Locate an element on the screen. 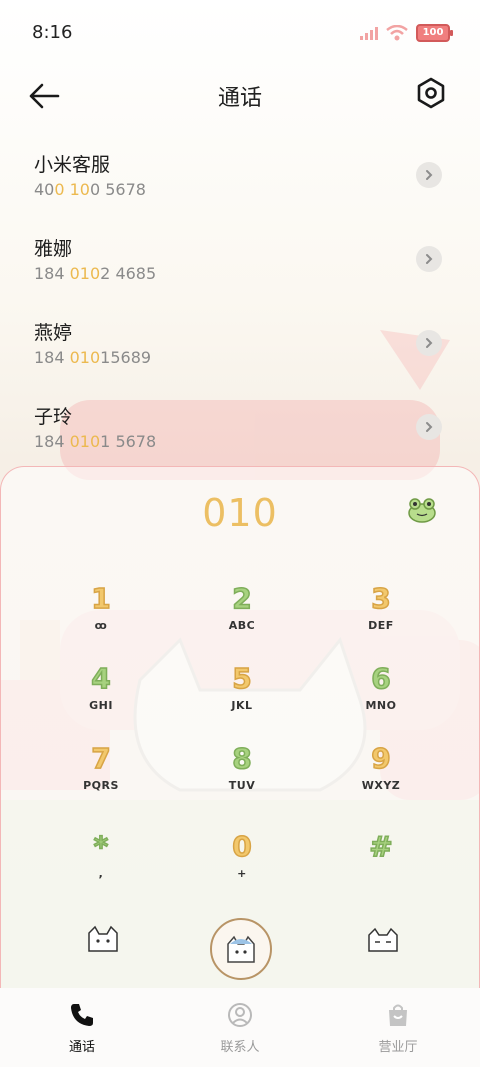 The image size is (480, 1067). key-digit: 0 is located at coordinates (242, 847).